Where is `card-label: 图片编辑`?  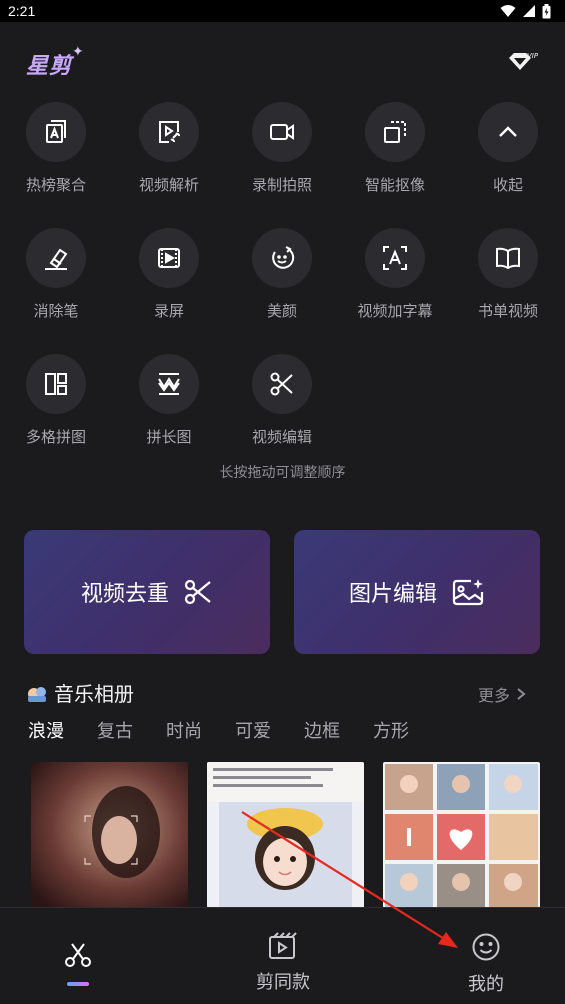
card-label: 图片编辑 is located at coordinates (392, 594).